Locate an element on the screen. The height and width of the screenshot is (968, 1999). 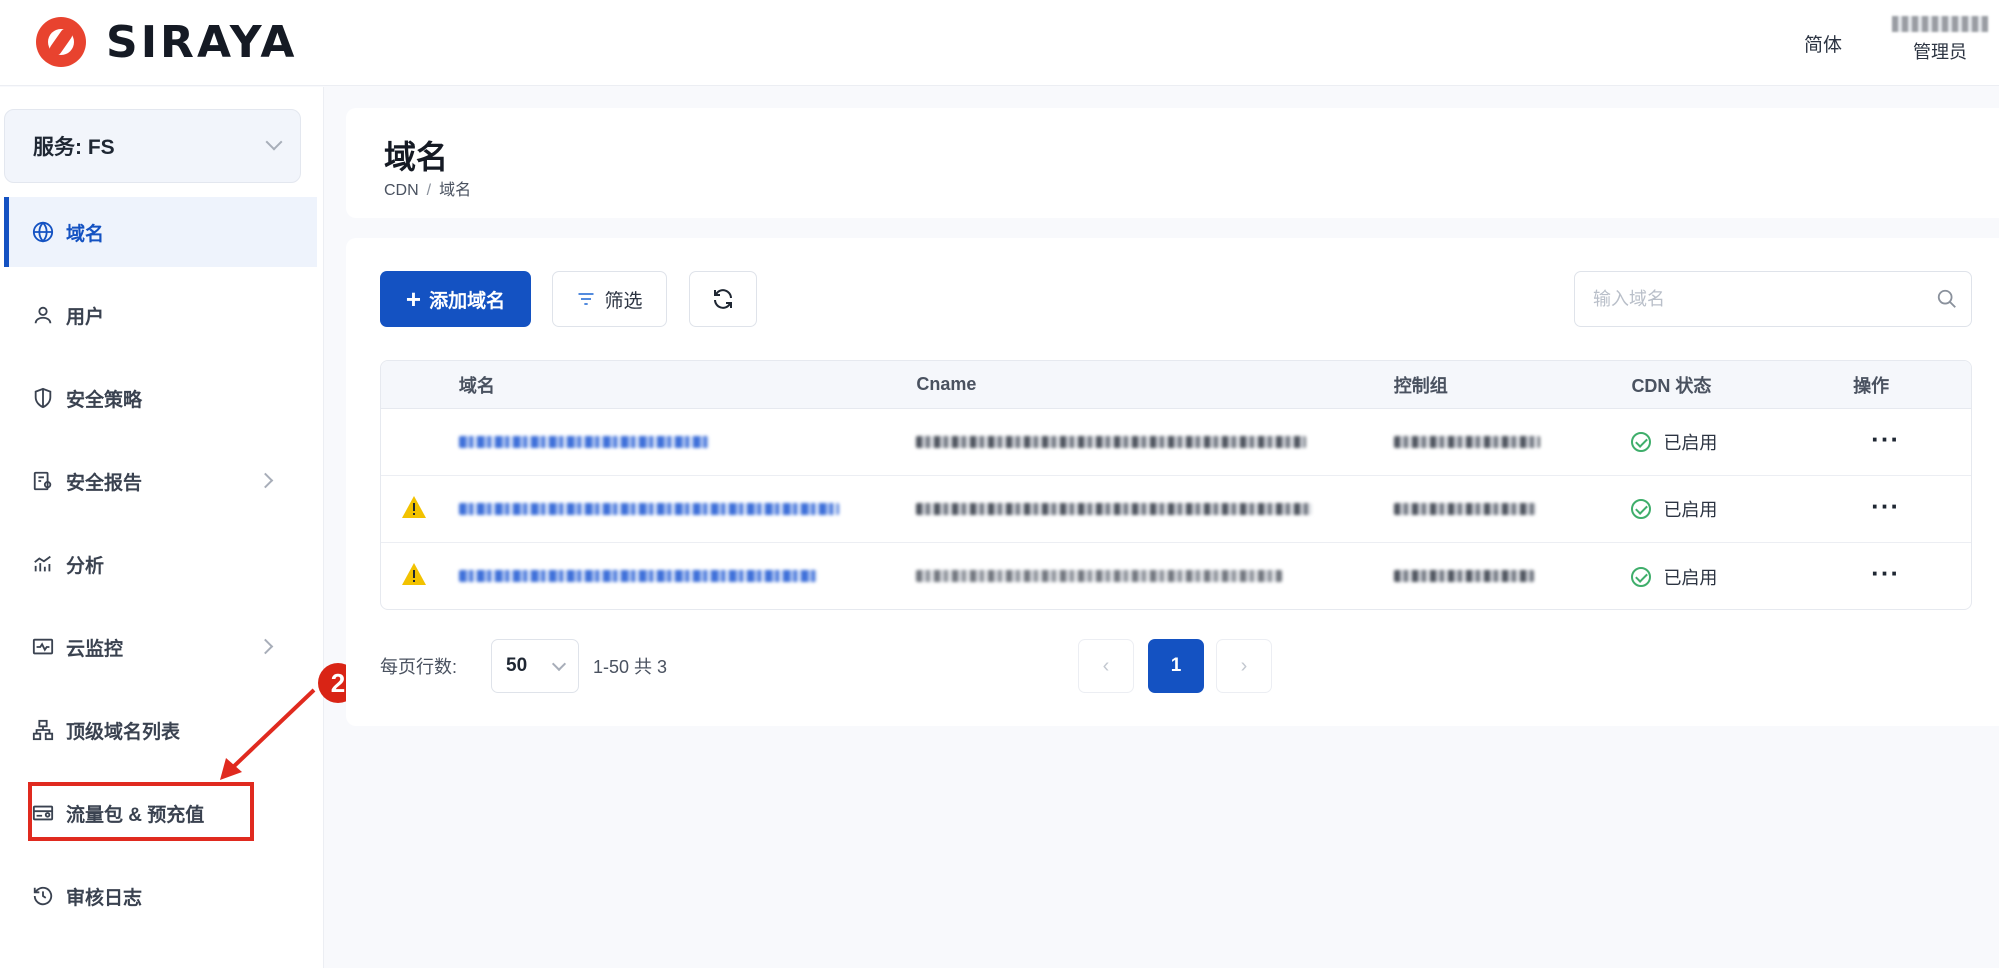
refresh-icon is located at coordinates (723, 299).